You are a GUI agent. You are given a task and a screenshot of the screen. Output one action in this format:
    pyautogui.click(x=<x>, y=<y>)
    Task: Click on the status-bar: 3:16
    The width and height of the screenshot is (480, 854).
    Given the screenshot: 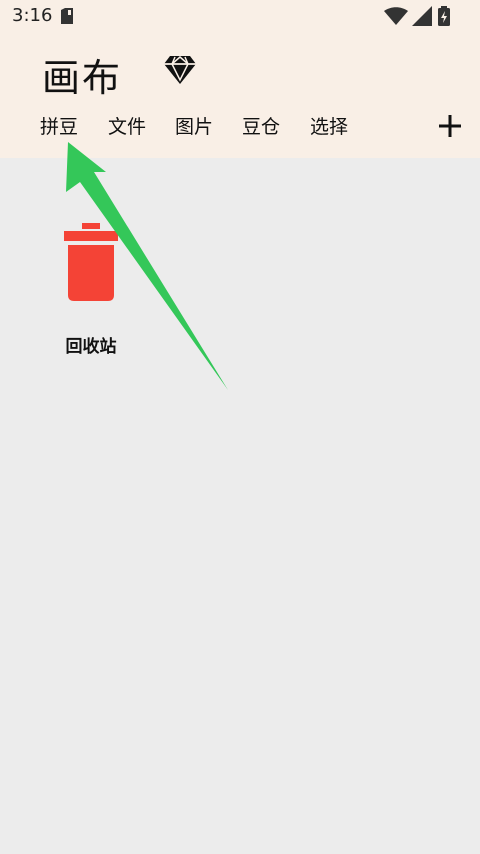 What is the action you would take?
    pyautogui.click(x=240, y=16)
    